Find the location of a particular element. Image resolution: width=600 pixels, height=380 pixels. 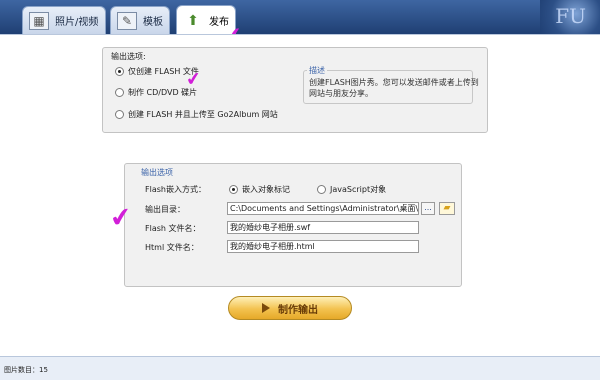

flash-filename-label: Flash 文件名： is located at coordinates (173, 228).